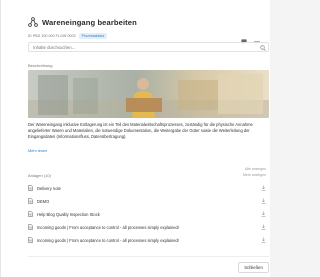 Image resolution: width=320 pixels, height=277 pixels. I want to click on list-item: Help Blog Quality Inspection Stock, so click(148, 214).